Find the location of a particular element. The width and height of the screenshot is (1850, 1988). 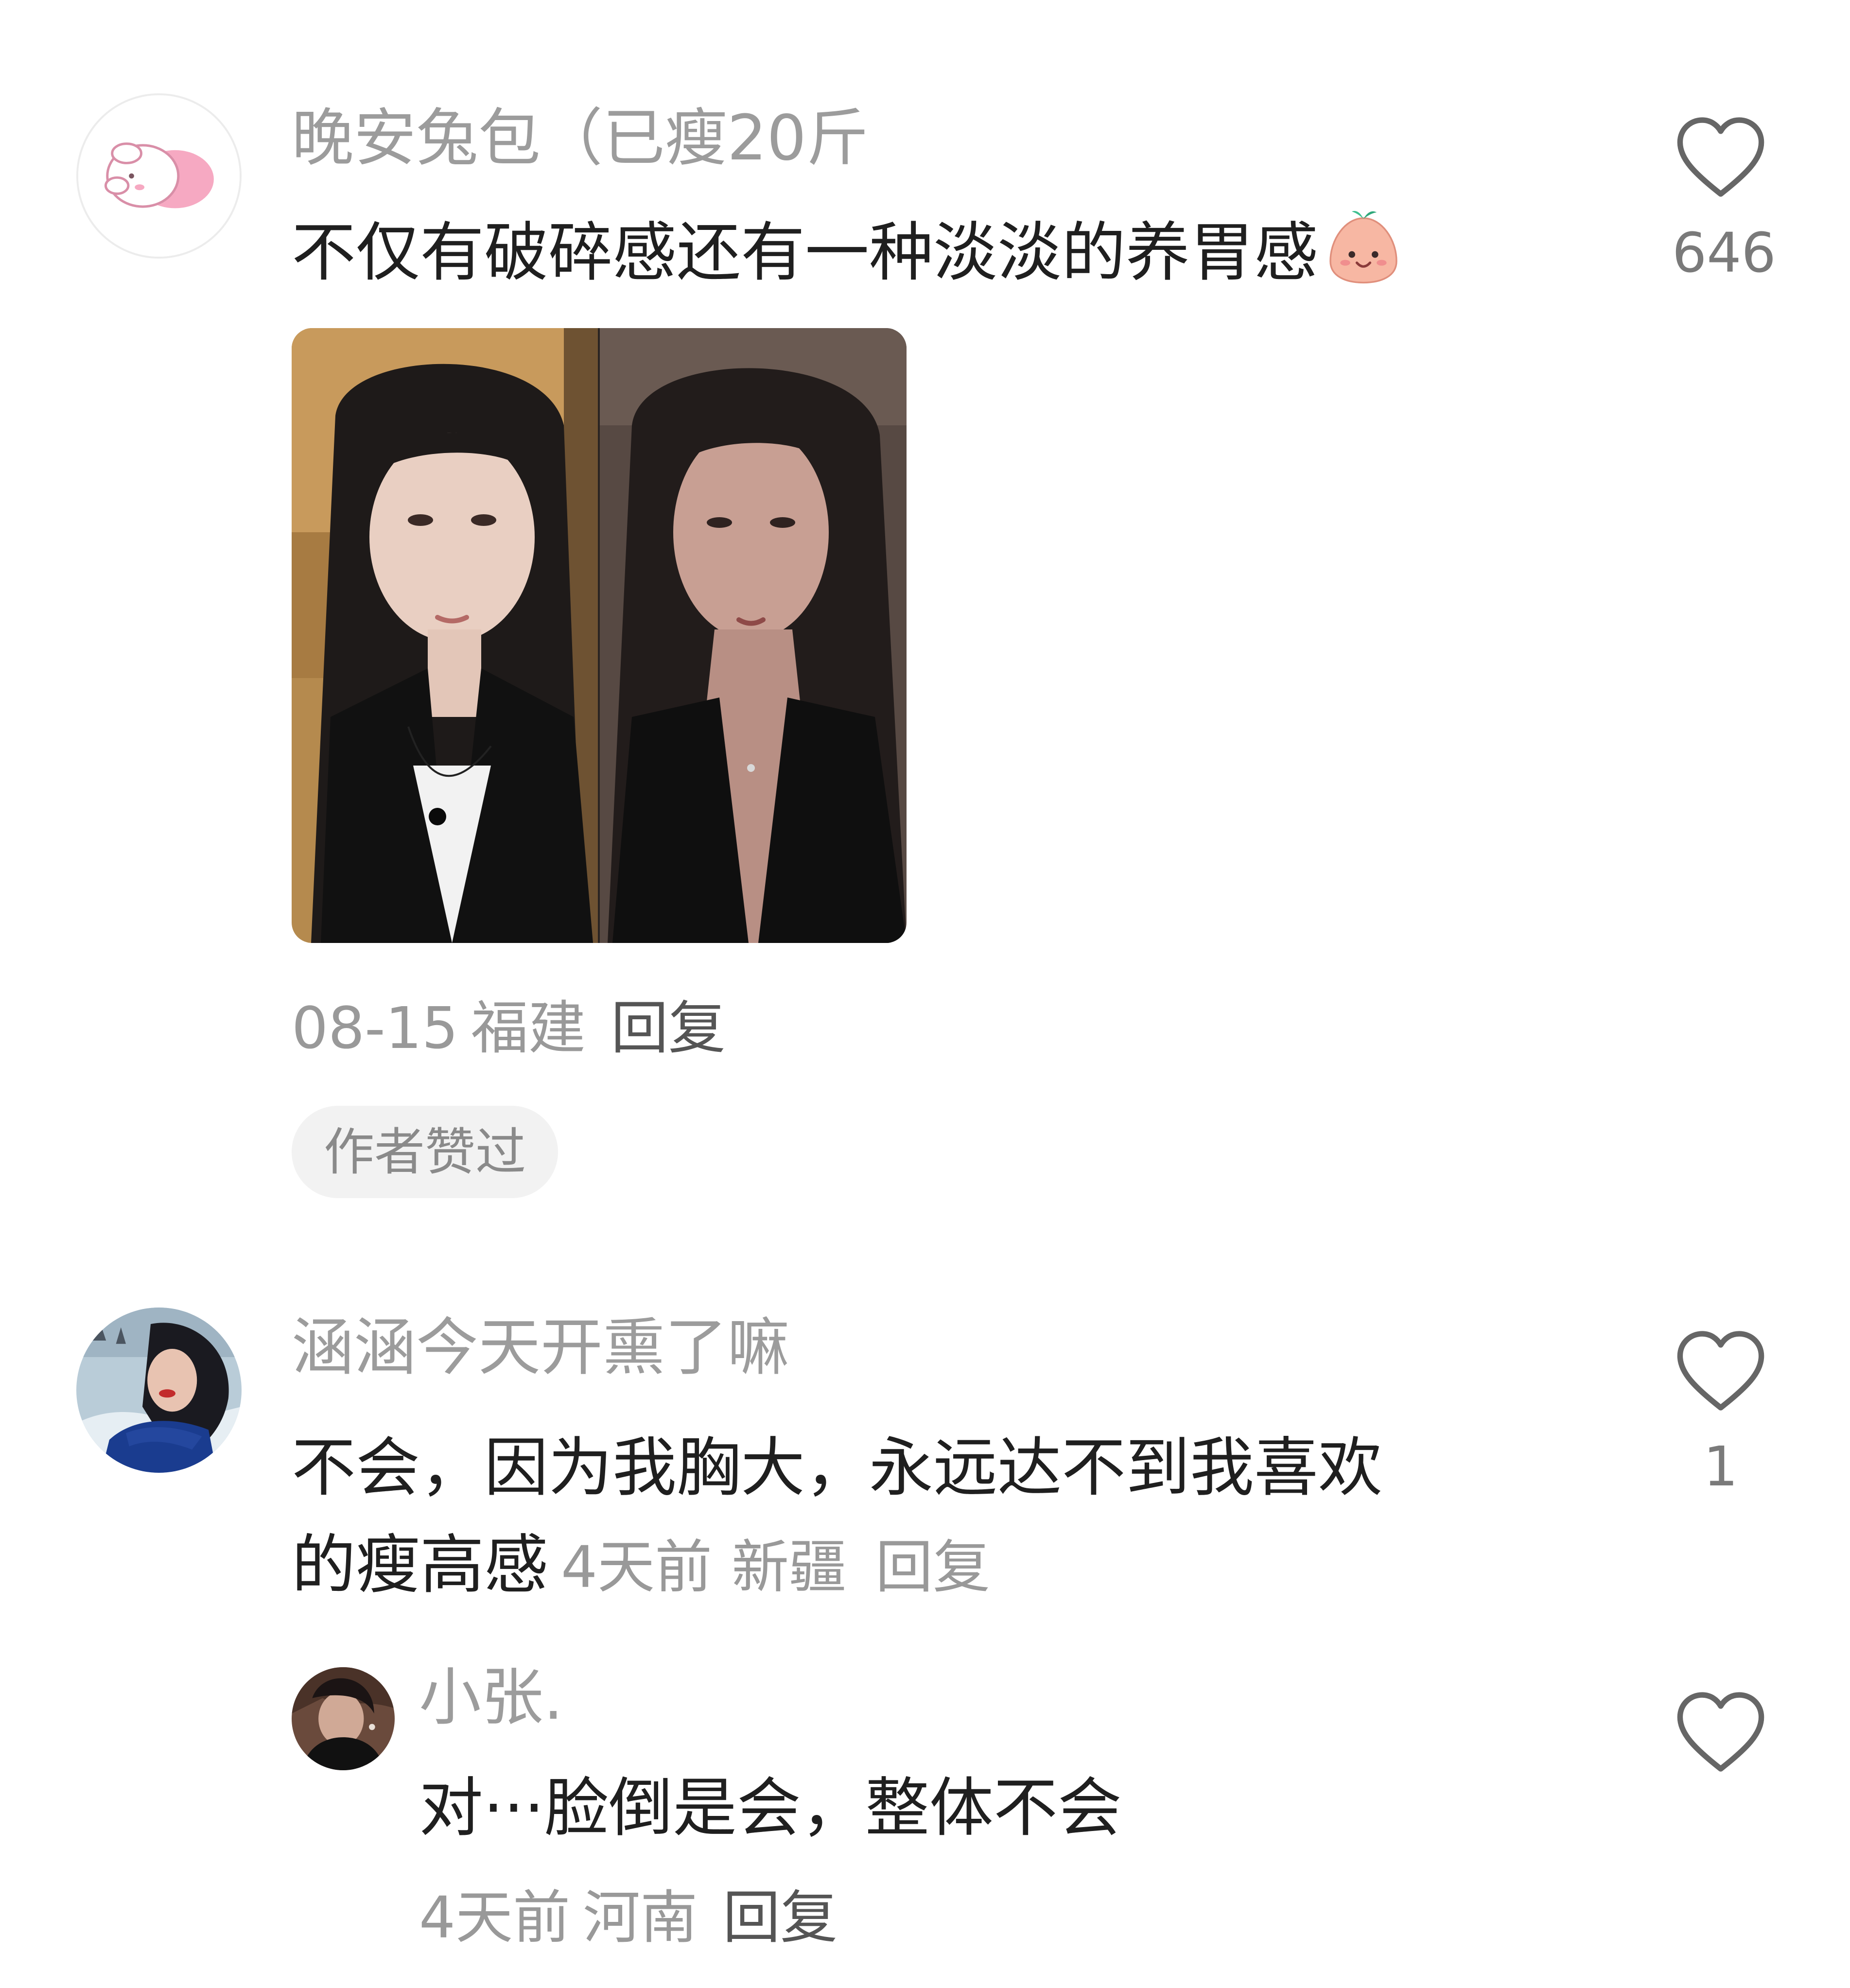

like-button is located at coordinates (1720, 1733).